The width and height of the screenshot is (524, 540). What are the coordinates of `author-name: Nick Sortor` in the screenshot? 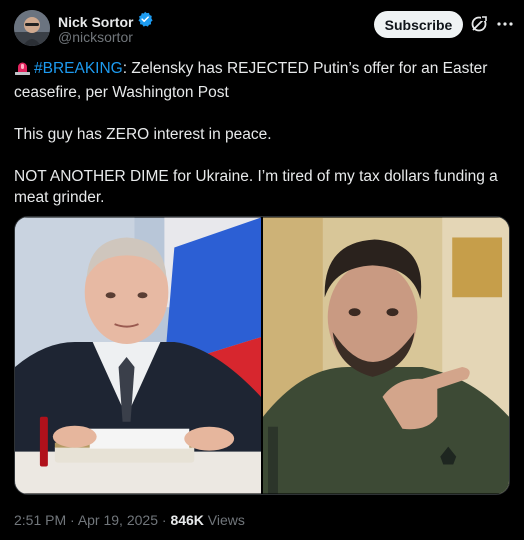 It's located at (95, 22).